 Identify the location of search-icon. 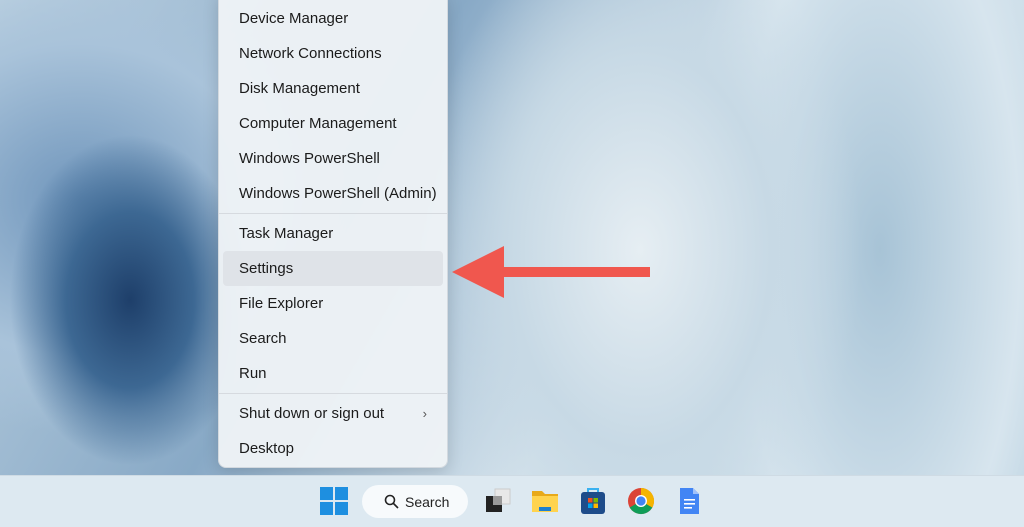
(391, 501).